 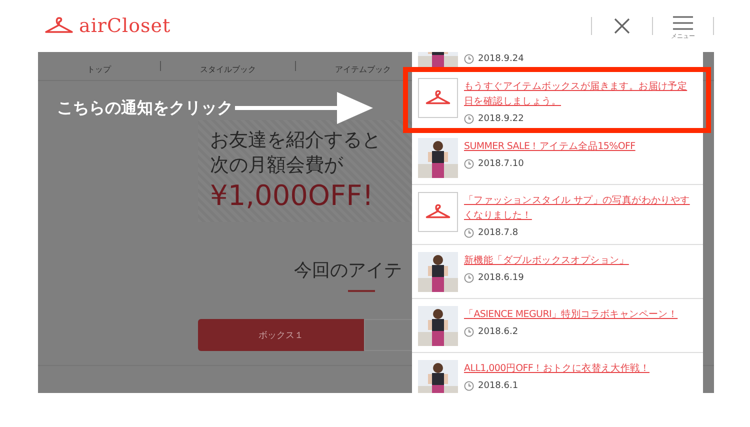 What do you see at coordinates (501, 59) in the screenshot?
I see `notification-date: 2018.9.24` at bounding box center [501, 59].